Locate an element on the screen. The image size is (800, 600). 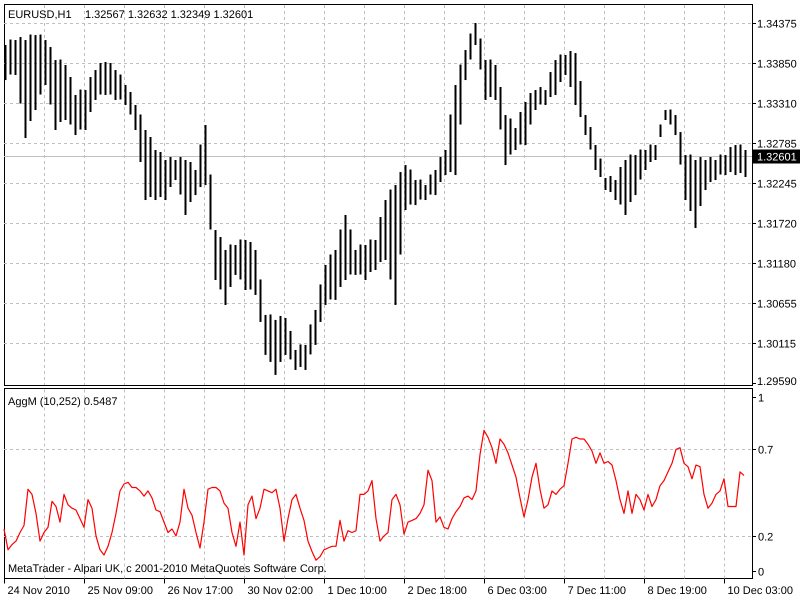
price-label: 1.30115 is located at coordinates (776, 344).